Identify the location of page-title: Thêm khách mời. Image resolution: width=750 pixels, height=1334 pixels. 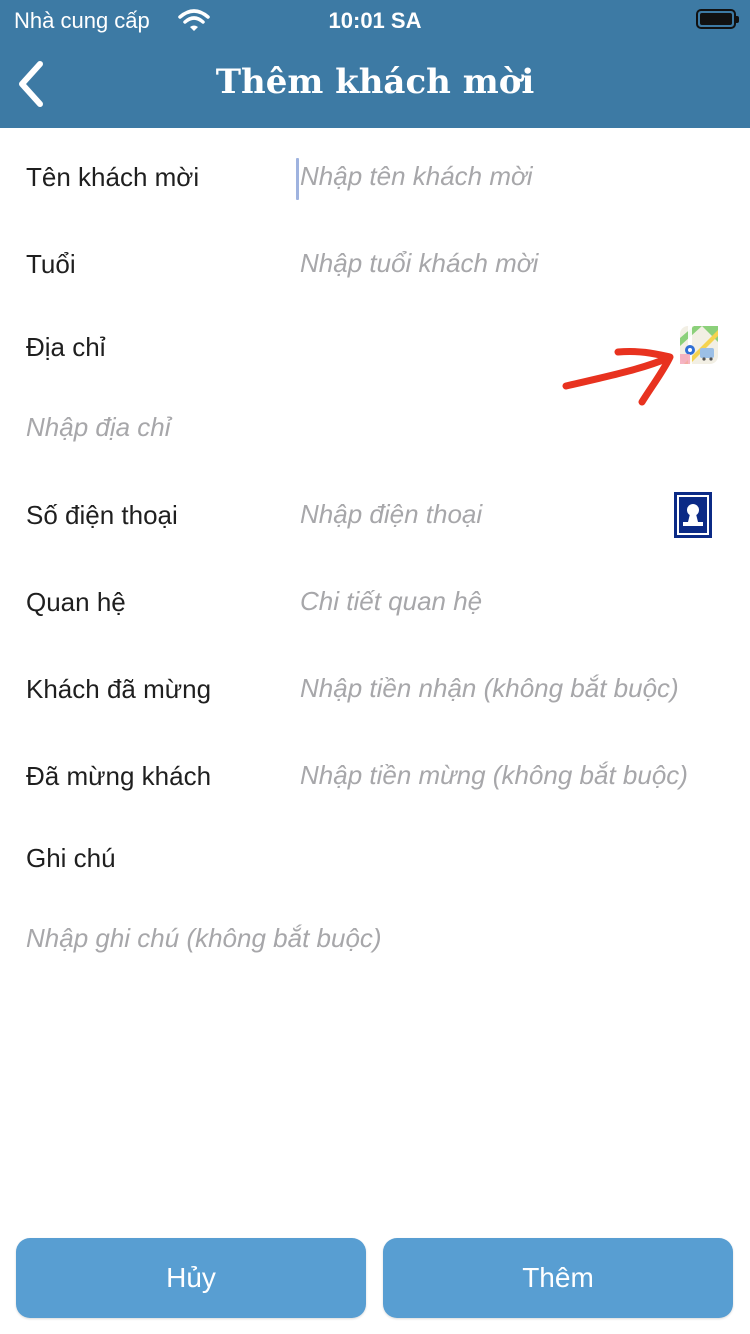
(375, 82).